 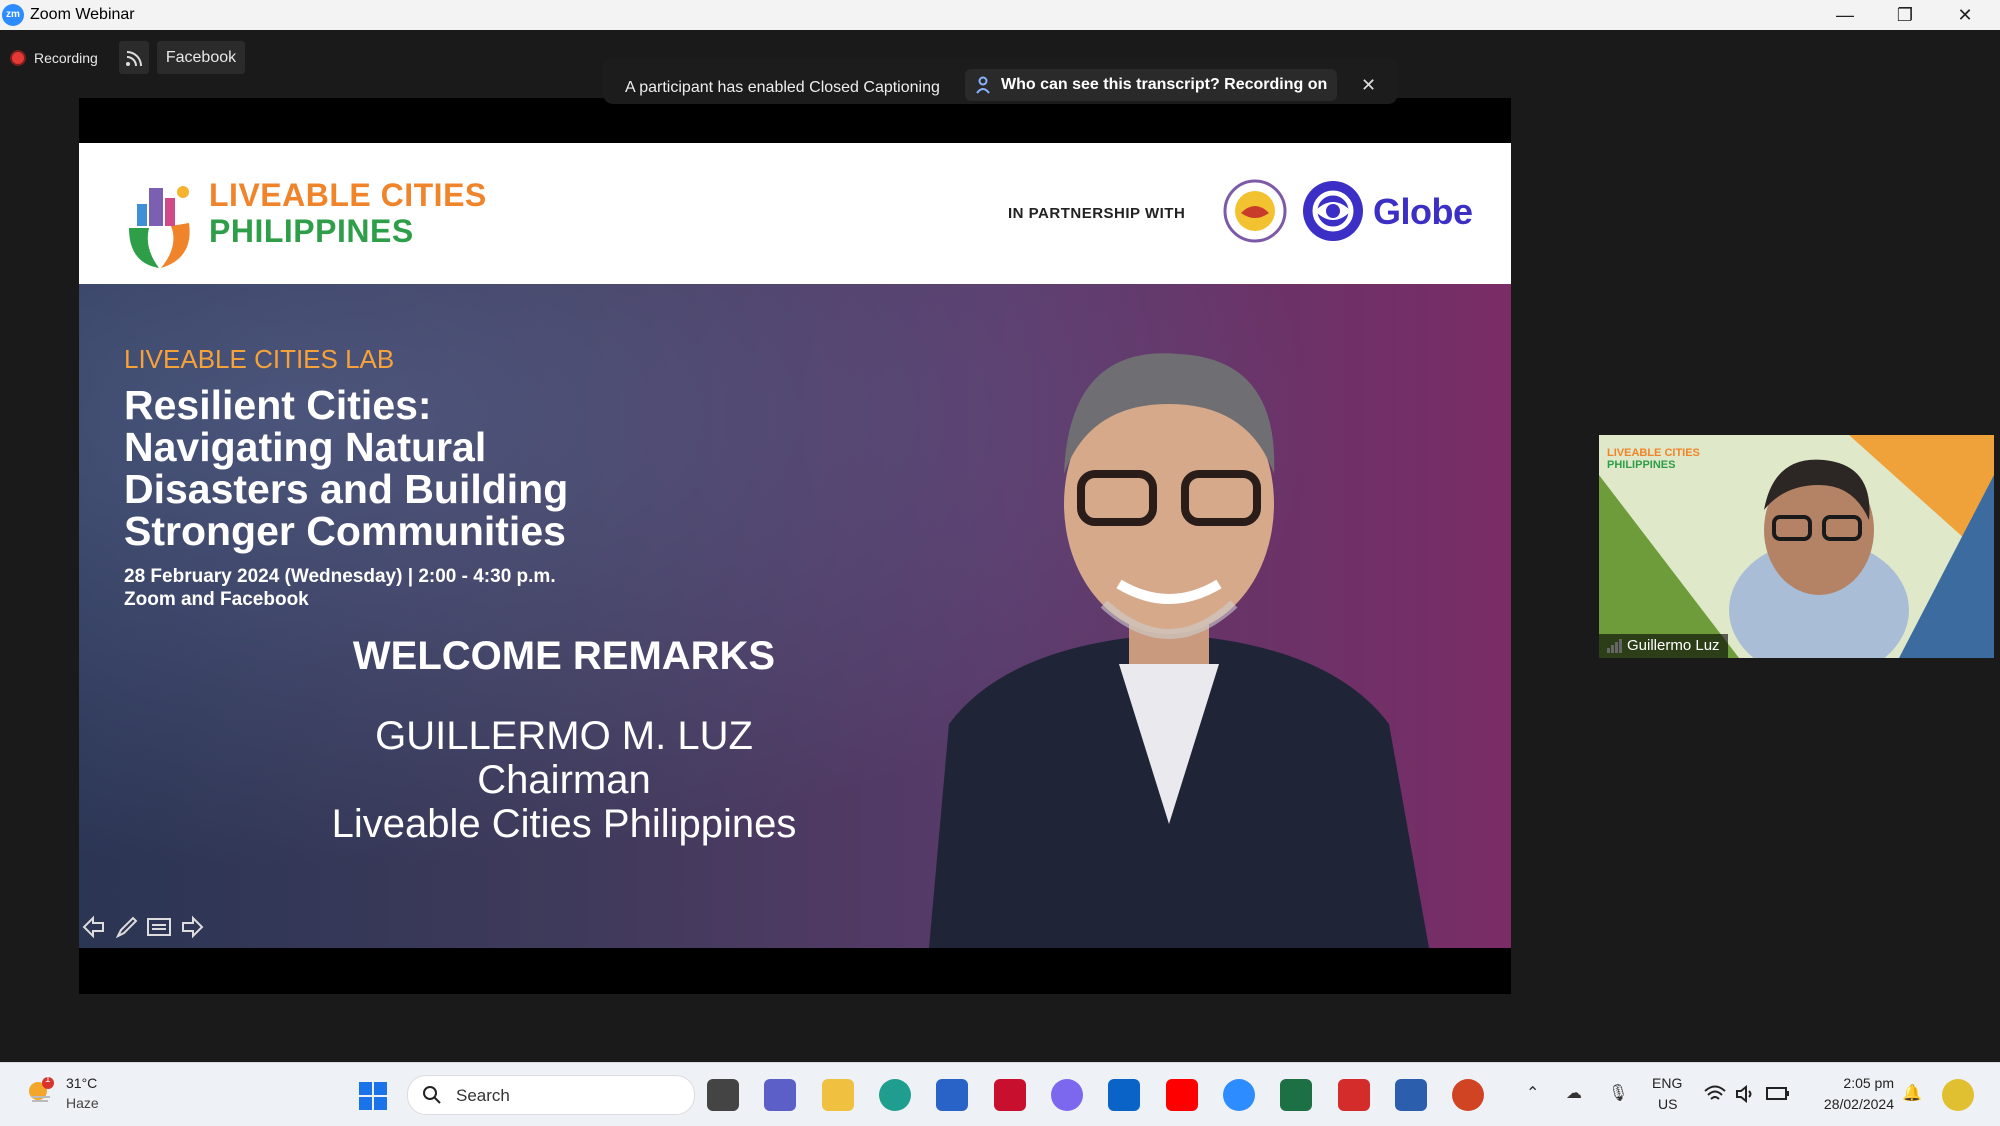 What do you see at coordinates (346, 489) in the screenshot?
I see `headline-line: Disasters and Building` at bounding box center [346, 489].